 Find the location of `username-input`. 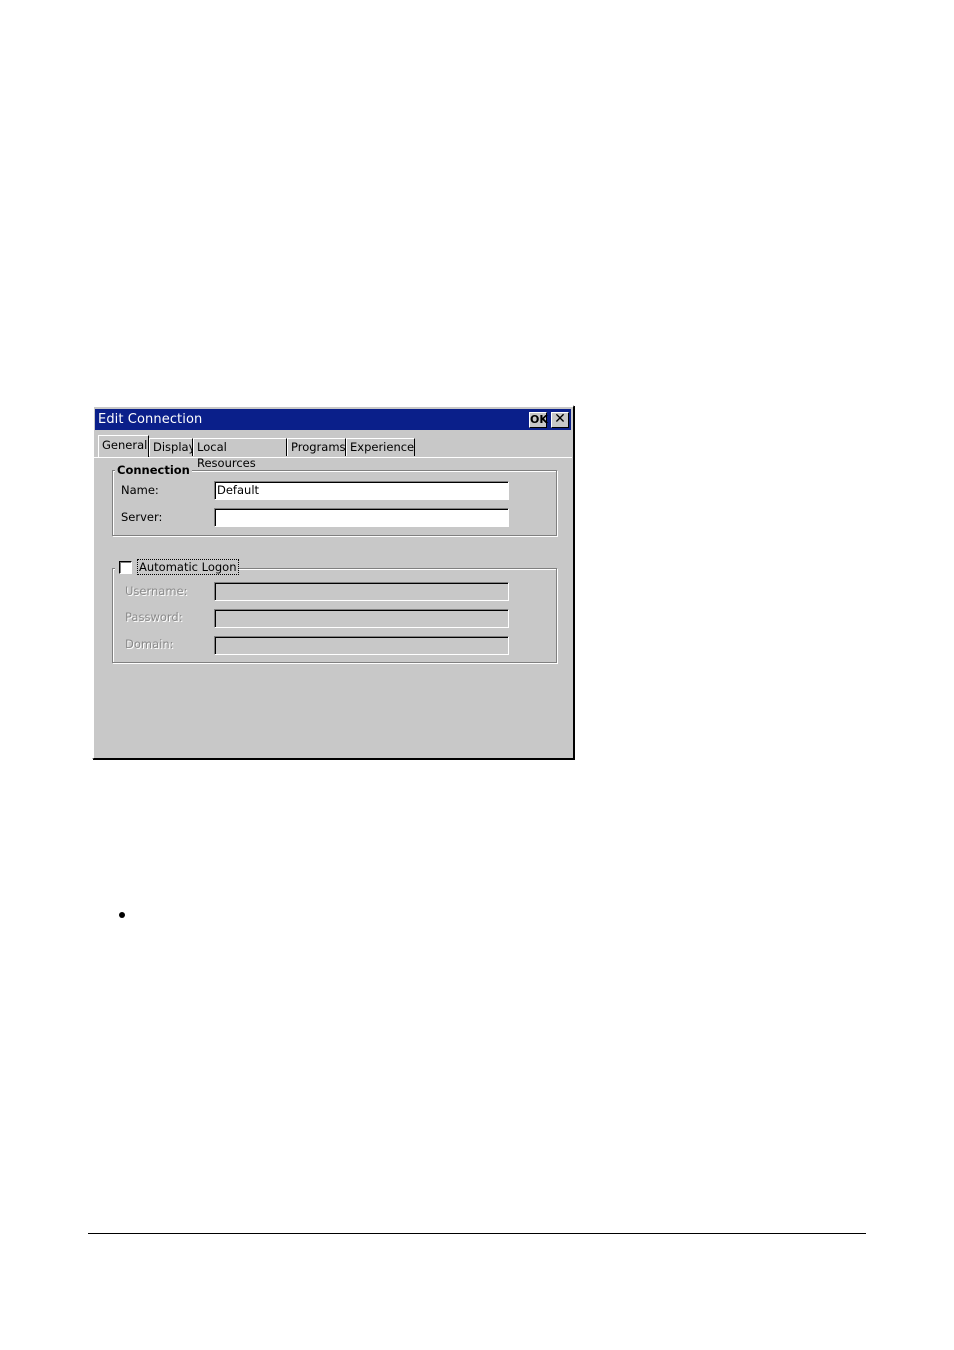

username-input is located at coordinates (361, 591).